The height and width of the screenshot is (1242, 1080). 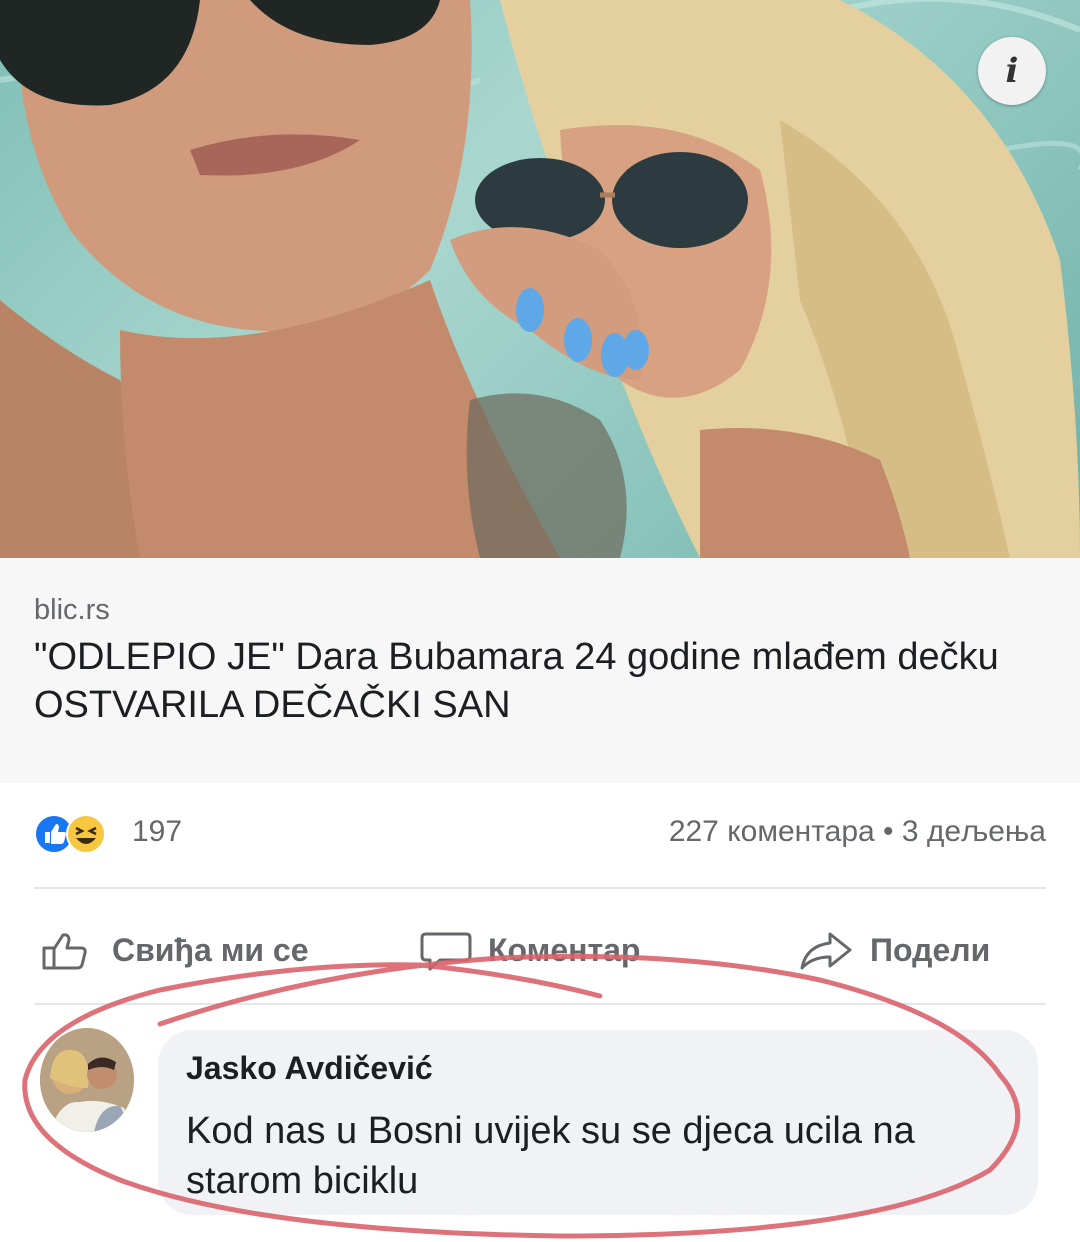 I want to click on haha-icon, so click(x=86, y=834).